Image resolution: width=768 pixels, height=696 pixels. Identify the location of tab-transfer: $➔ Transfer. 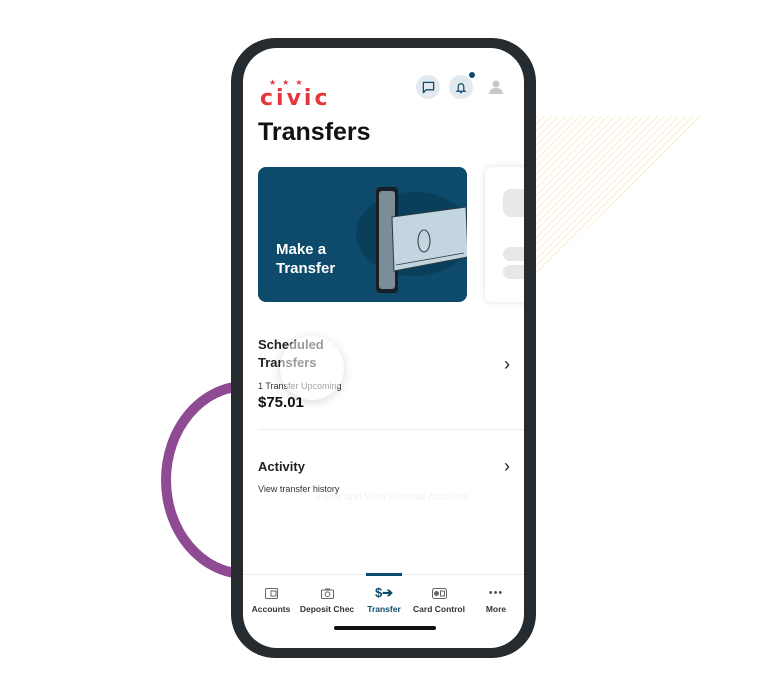
(384, 599).